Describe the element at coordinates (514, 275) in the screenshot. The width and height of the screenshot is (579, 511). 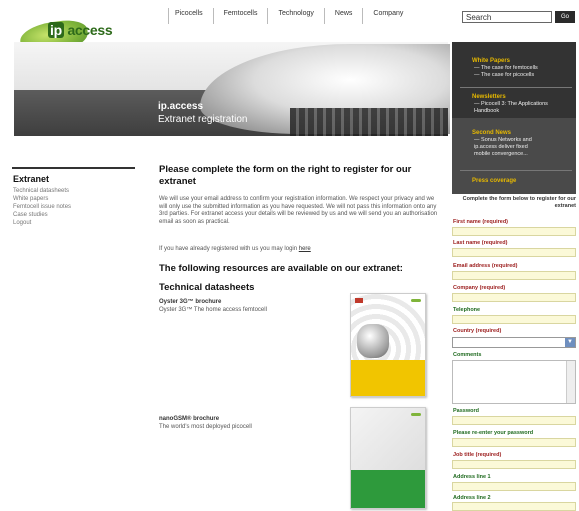
I see `email-field` at that location.